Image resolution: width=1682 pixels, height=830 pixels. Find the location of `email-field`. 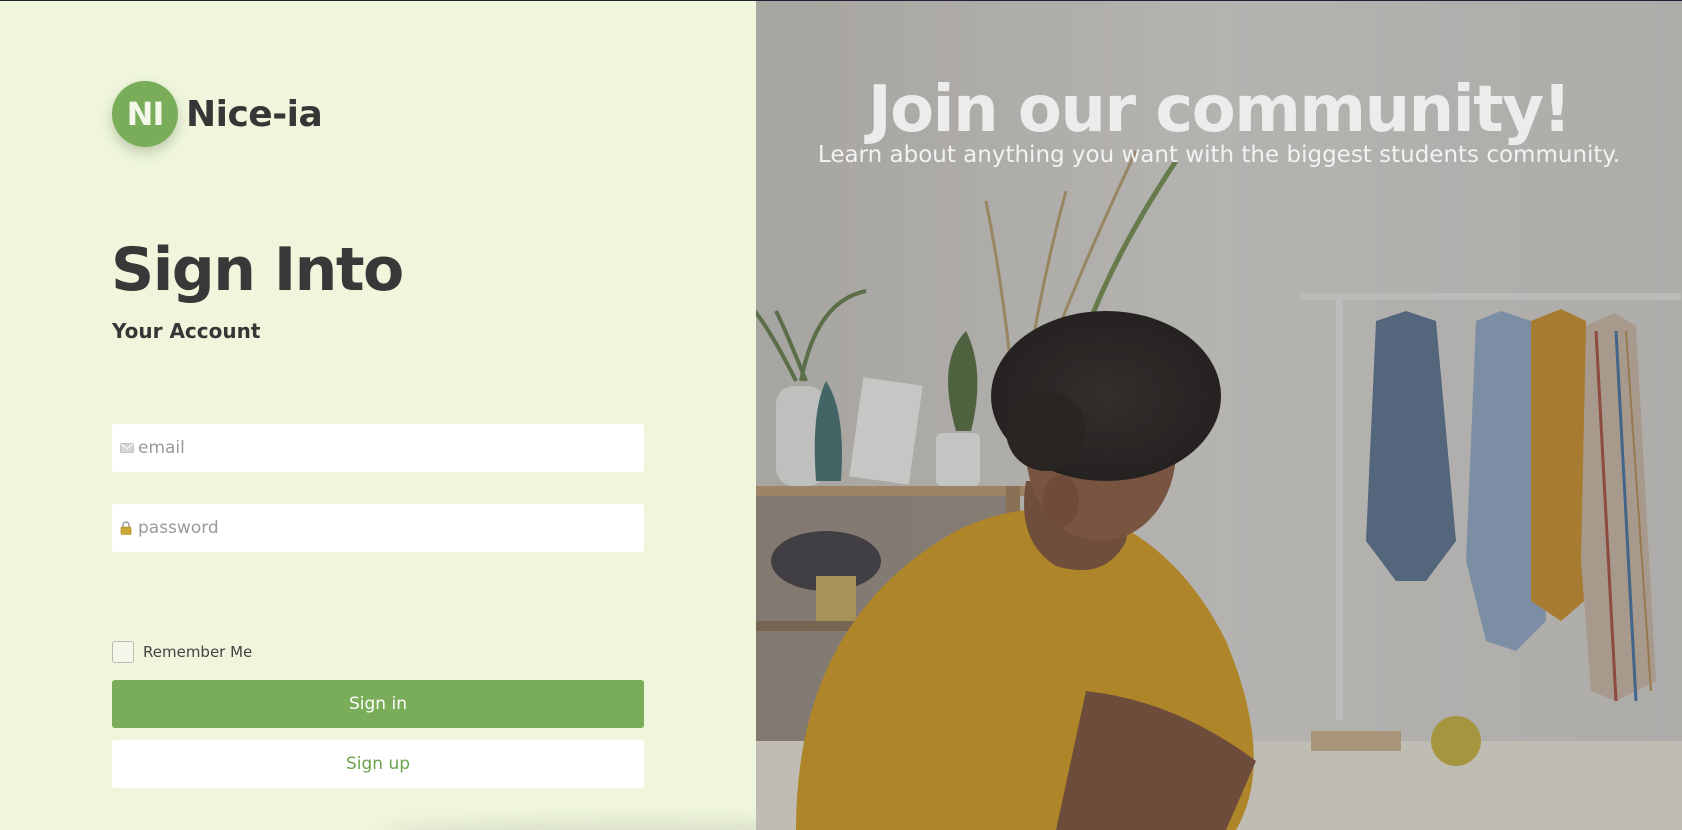

email-field is located at coordinates (378, 448).